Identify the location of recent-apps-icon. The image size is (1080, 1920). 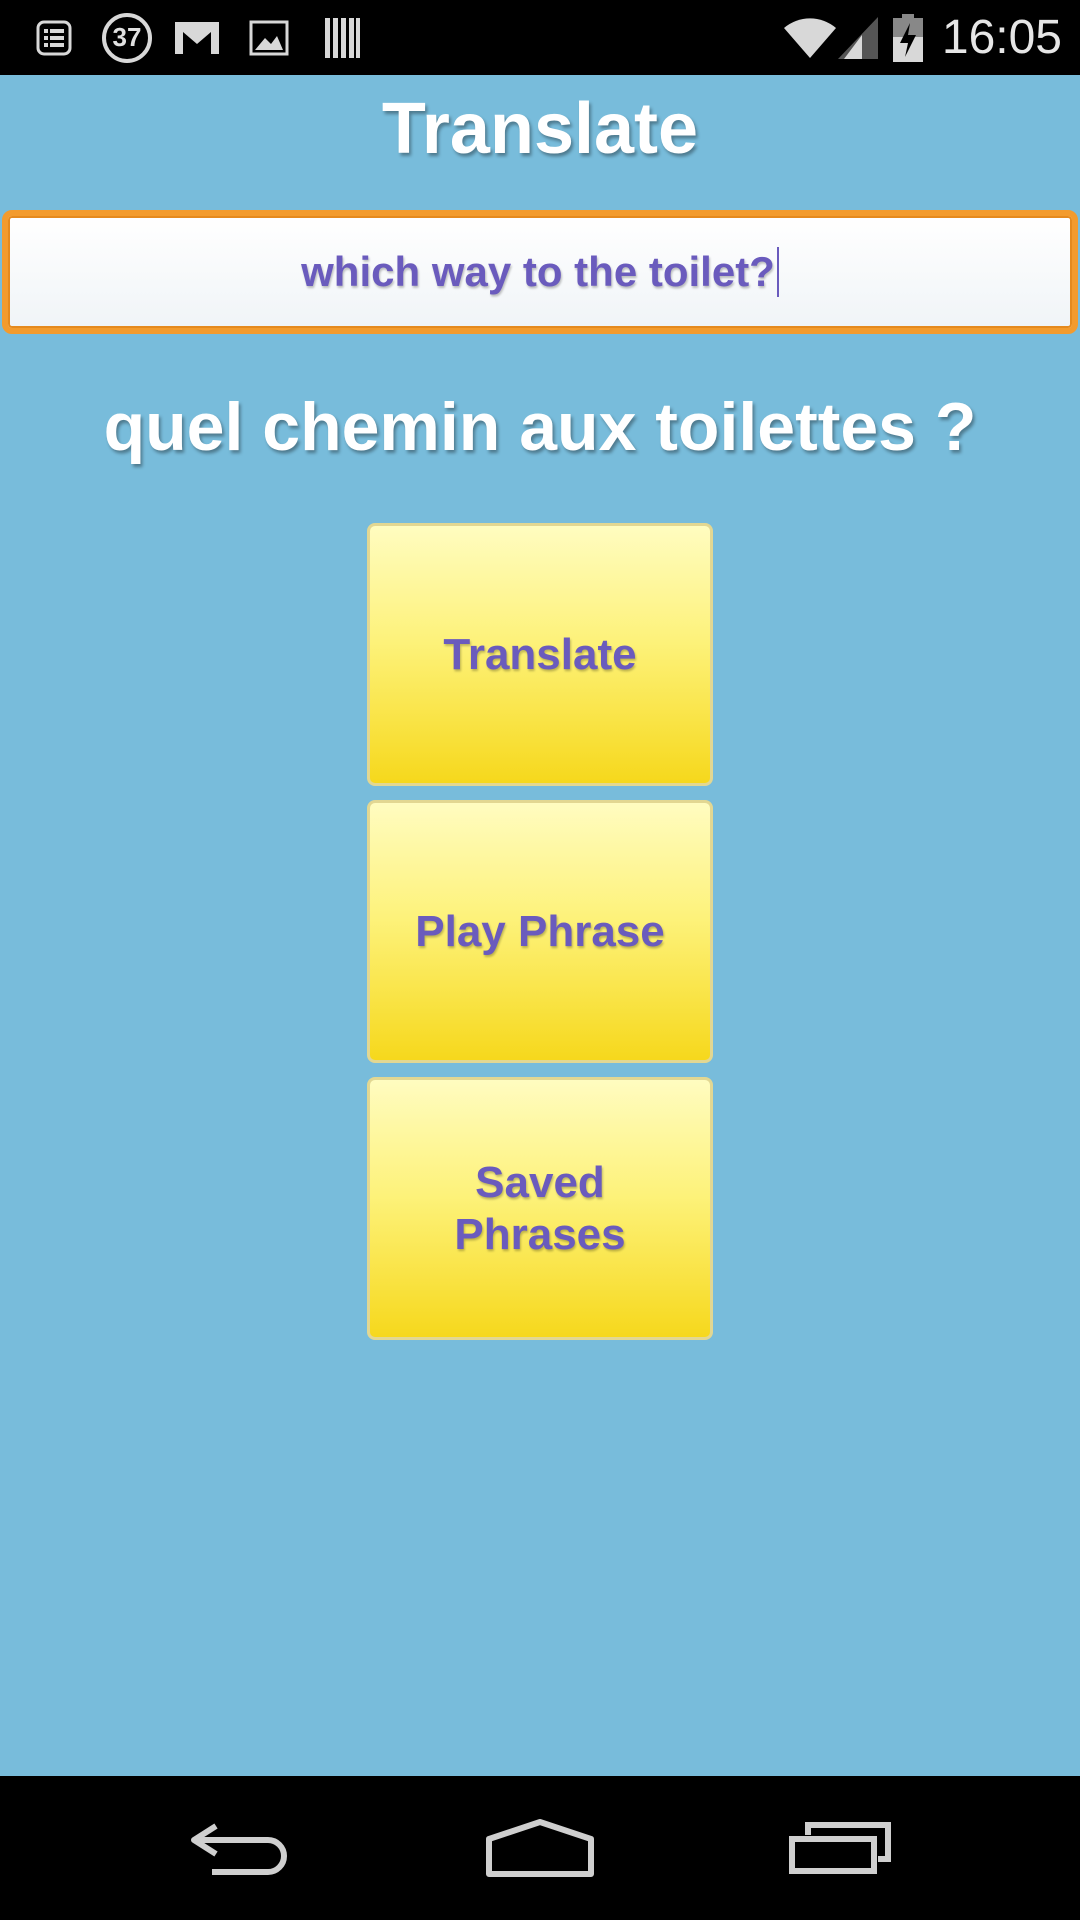
(840, 1848).